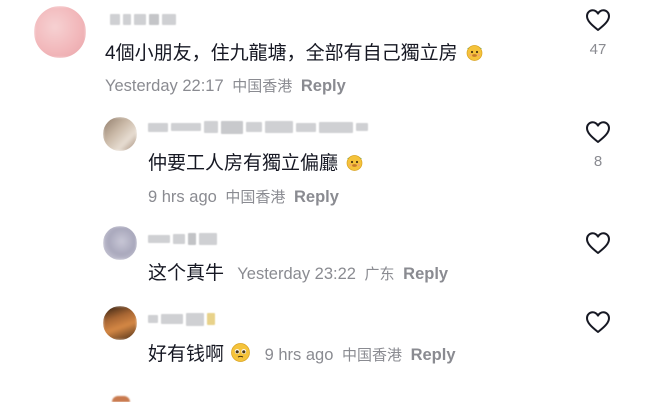 This screenshot has width=672, height=402. I want to click on comment-text: 4個小朋友，住九龍塘，全部有自己獨立房, so click(295, 53).